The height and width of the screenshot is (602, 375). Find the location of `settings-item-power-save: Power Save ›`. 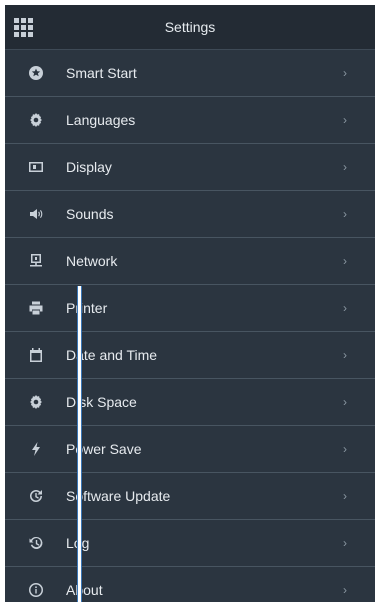

settings-item-power-save: Power Save › is located at coordinates (190, 449).